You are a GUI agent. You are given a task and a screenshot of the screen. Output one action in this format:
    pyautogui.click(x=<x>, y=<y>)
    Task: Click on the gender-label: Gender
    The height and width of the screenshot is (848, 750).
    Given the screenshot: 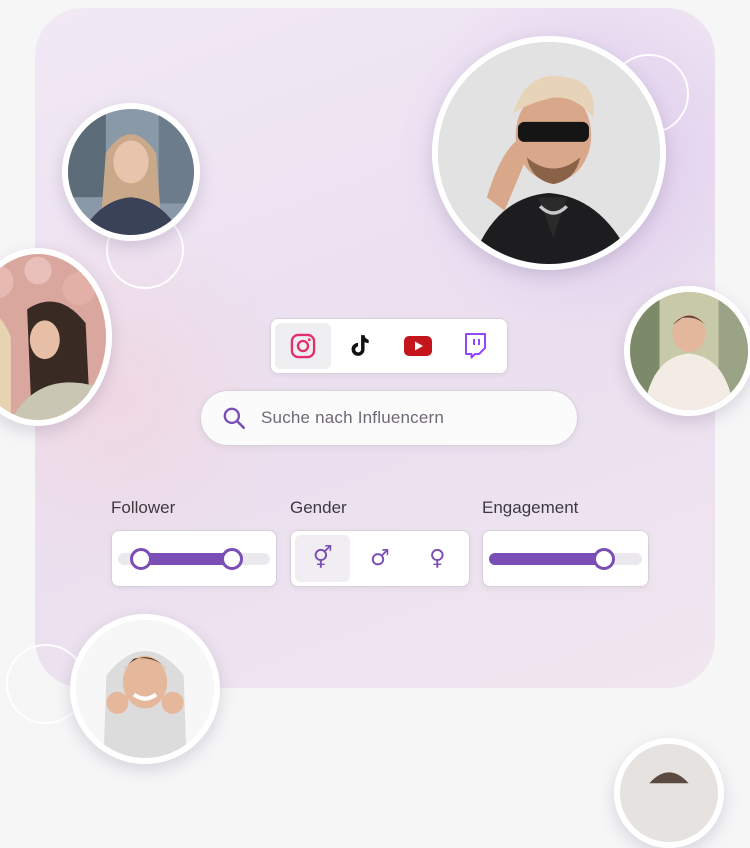 What is the action you would take?
    pyautogui.click(x=318, y=507)
    